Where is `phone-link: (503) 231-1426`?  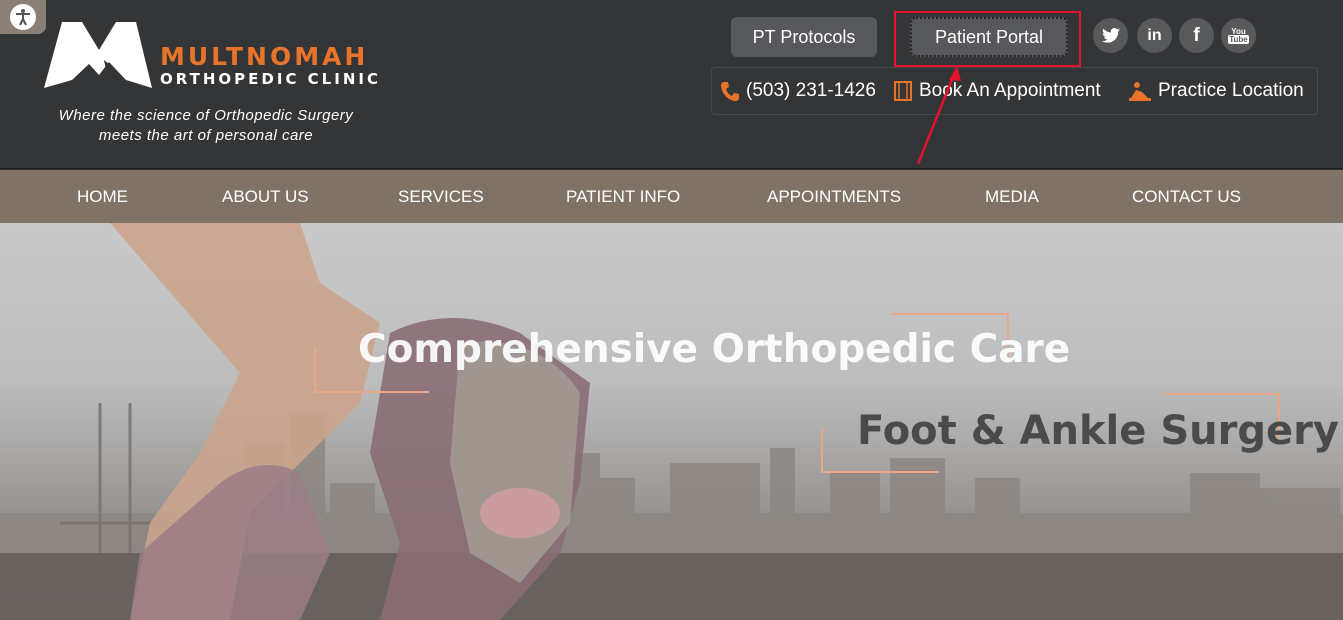 phone-link: (503) 231-1426 is located at coordinates (798, 91).